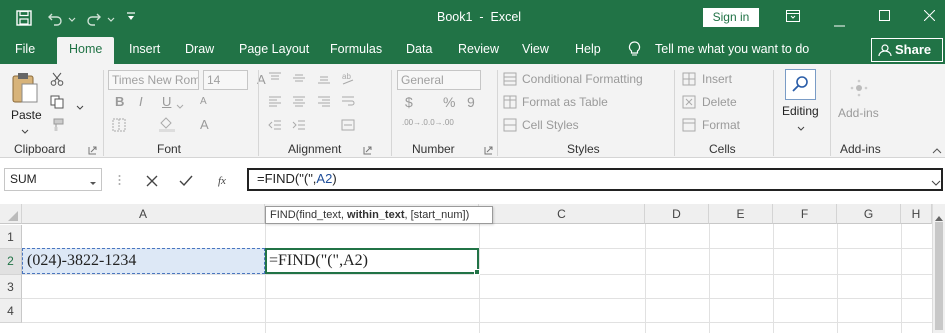  I want to click on save-icon, so click(24, 18).